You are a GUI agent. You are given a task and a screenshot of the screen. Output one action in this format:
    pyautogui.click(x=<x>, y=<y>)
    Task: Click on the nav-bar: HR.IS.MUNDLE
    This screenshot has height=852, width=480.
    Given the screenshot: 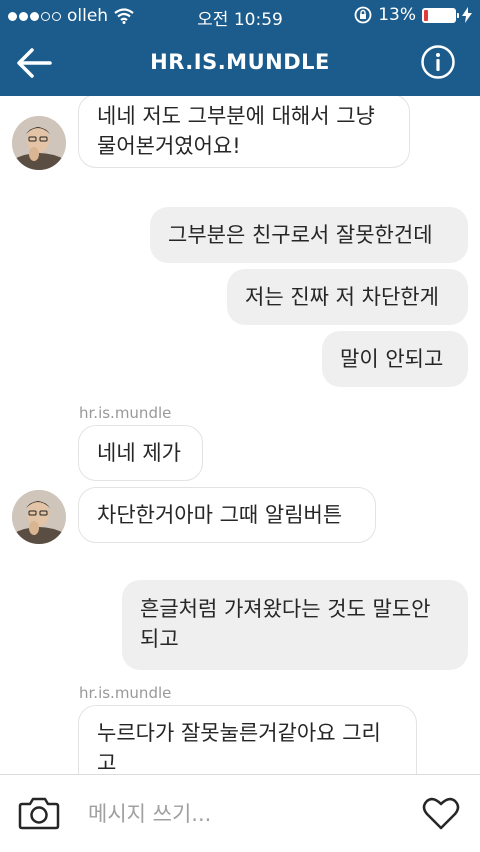 What is the action you would take?
    pyautogui.click(x=240, y=64)
    